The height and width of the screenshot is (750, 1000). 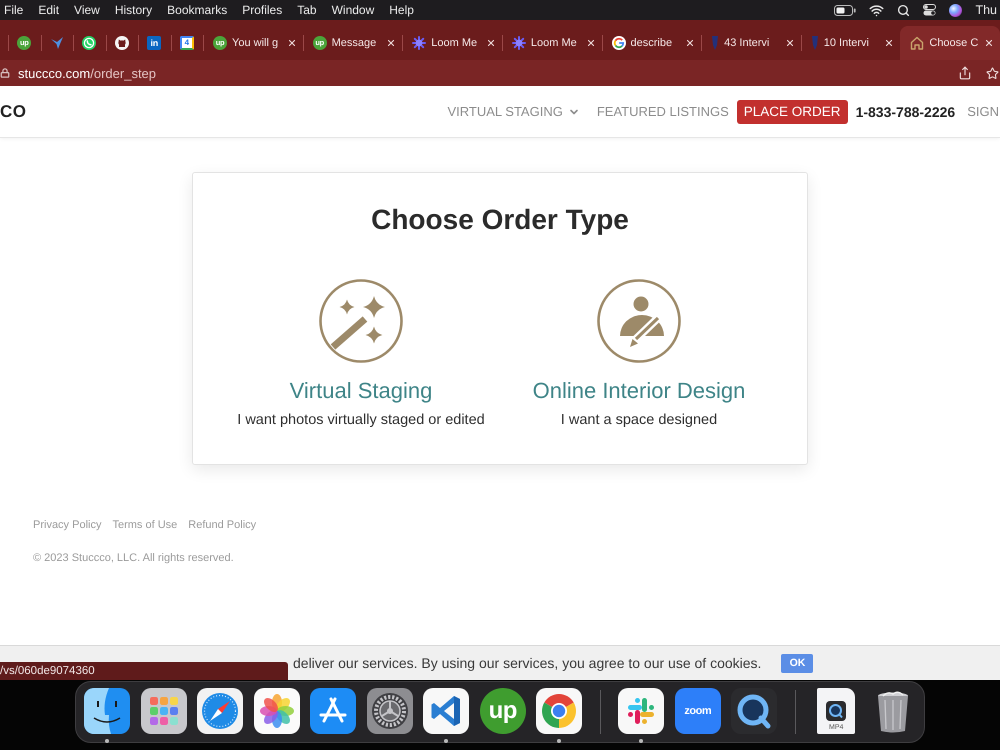 What do you see at coordinates (49, 10) in the screenshot?
I see `menu-item: Edit` at bounding box center [49, 10].